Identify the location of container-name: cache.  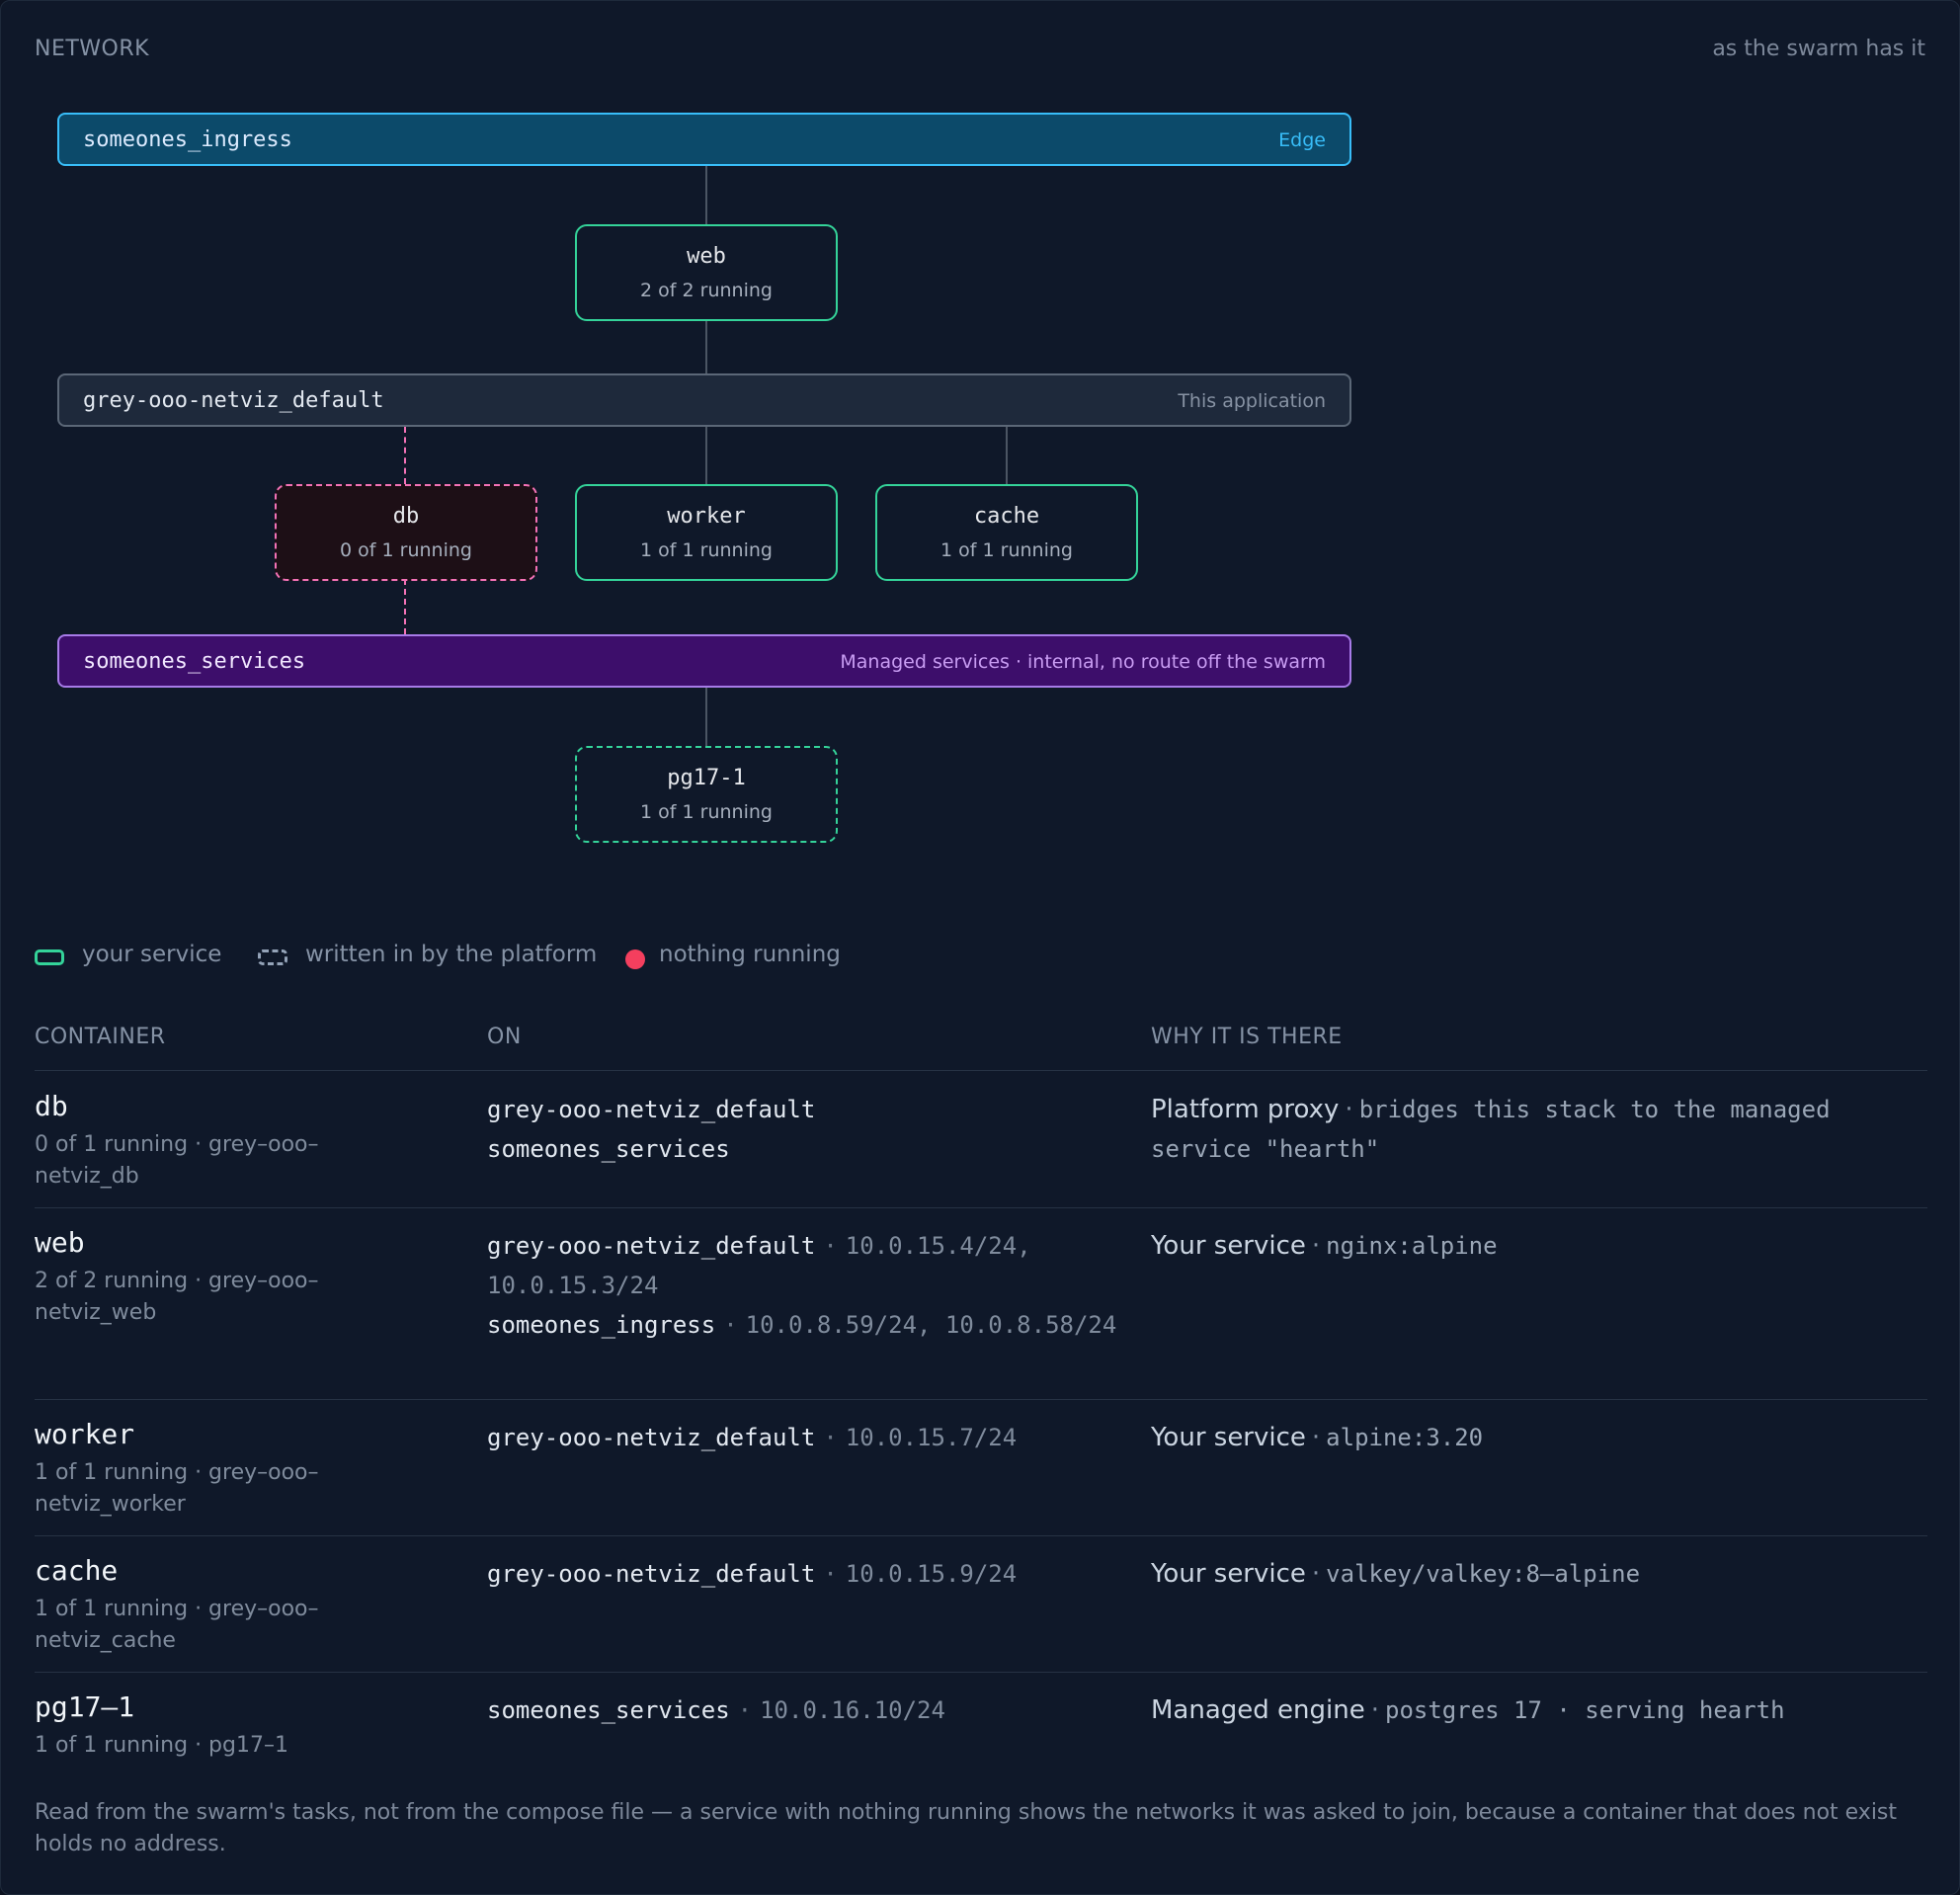
(77, 1571).